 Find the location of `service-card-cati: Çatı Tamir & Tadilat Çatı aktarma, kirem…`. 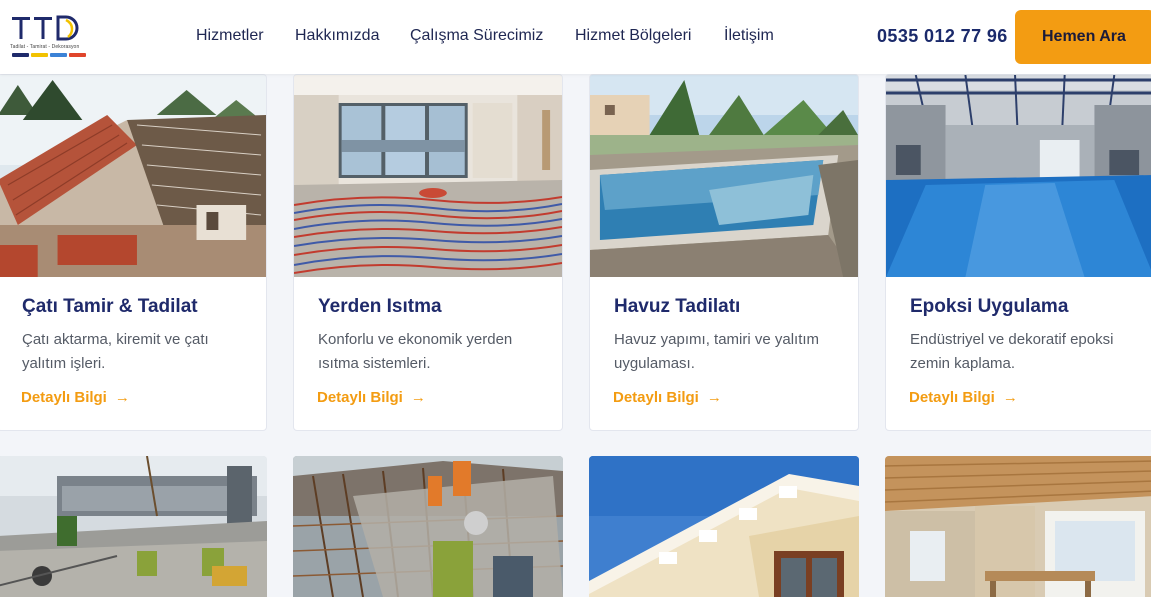

service-card-cati: Çatı Tamir & Tadilat Çatı aktarma, kirem… is located at coordinates (133, 252).